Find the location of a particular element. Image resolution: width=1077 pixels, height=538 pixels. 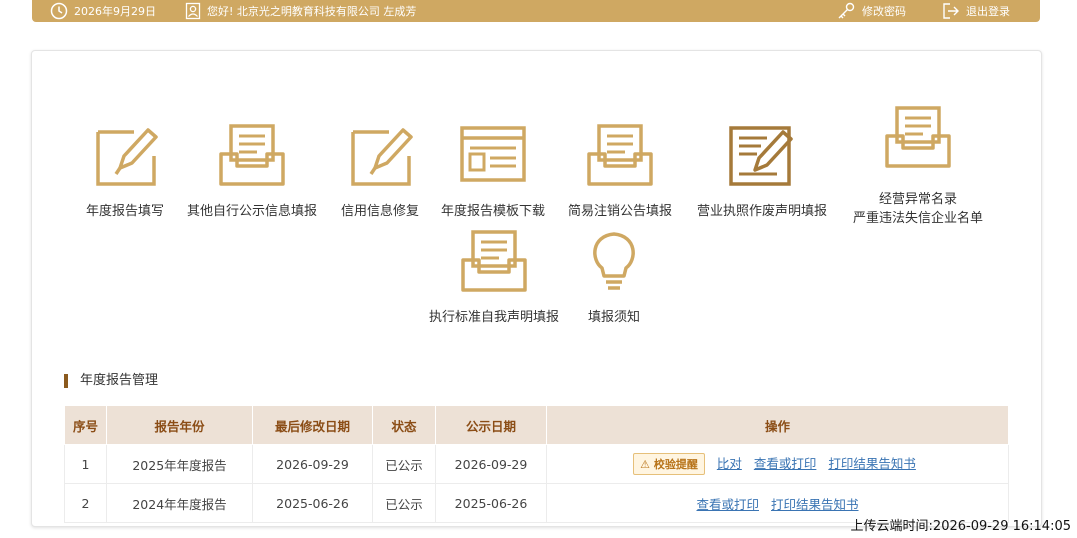

table-header-row: 序号 报告年份 最后修改日期 状态 公示日期 操作 is located at coordinates (536, 425).